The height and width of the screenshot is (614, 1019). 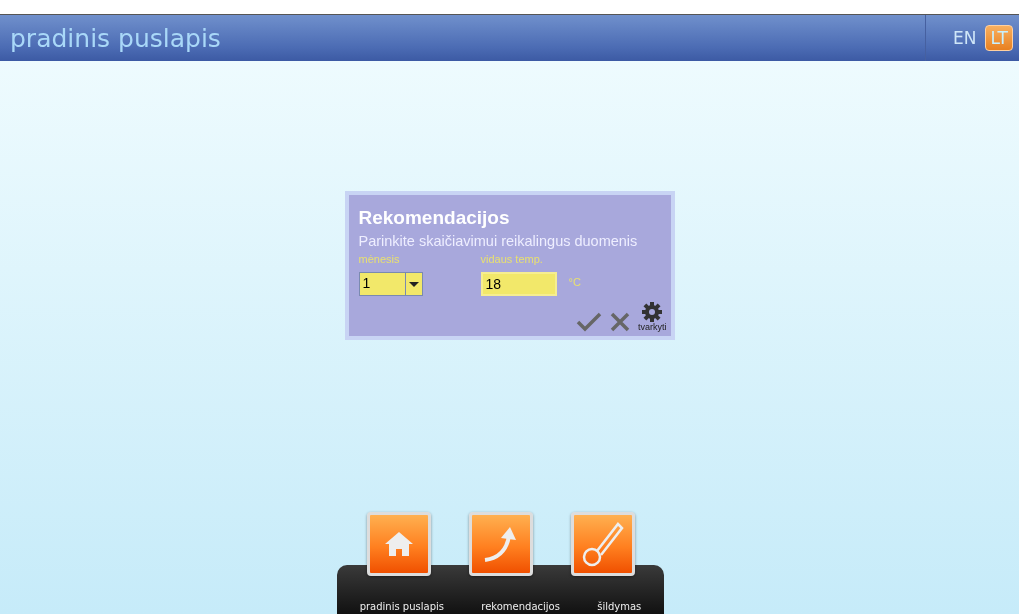 What do you see at coordinates (401, 606) in the screenshot?
I see `dock-label: pradinis puslapis` at bounding box center [401, 606].